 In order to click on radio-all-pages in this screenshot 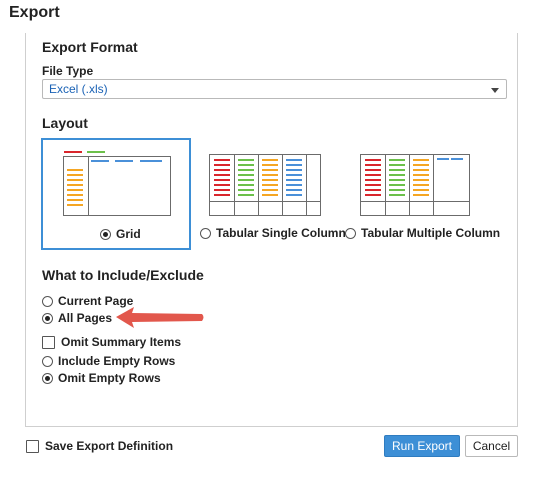, I will do `click(47, 318)`.